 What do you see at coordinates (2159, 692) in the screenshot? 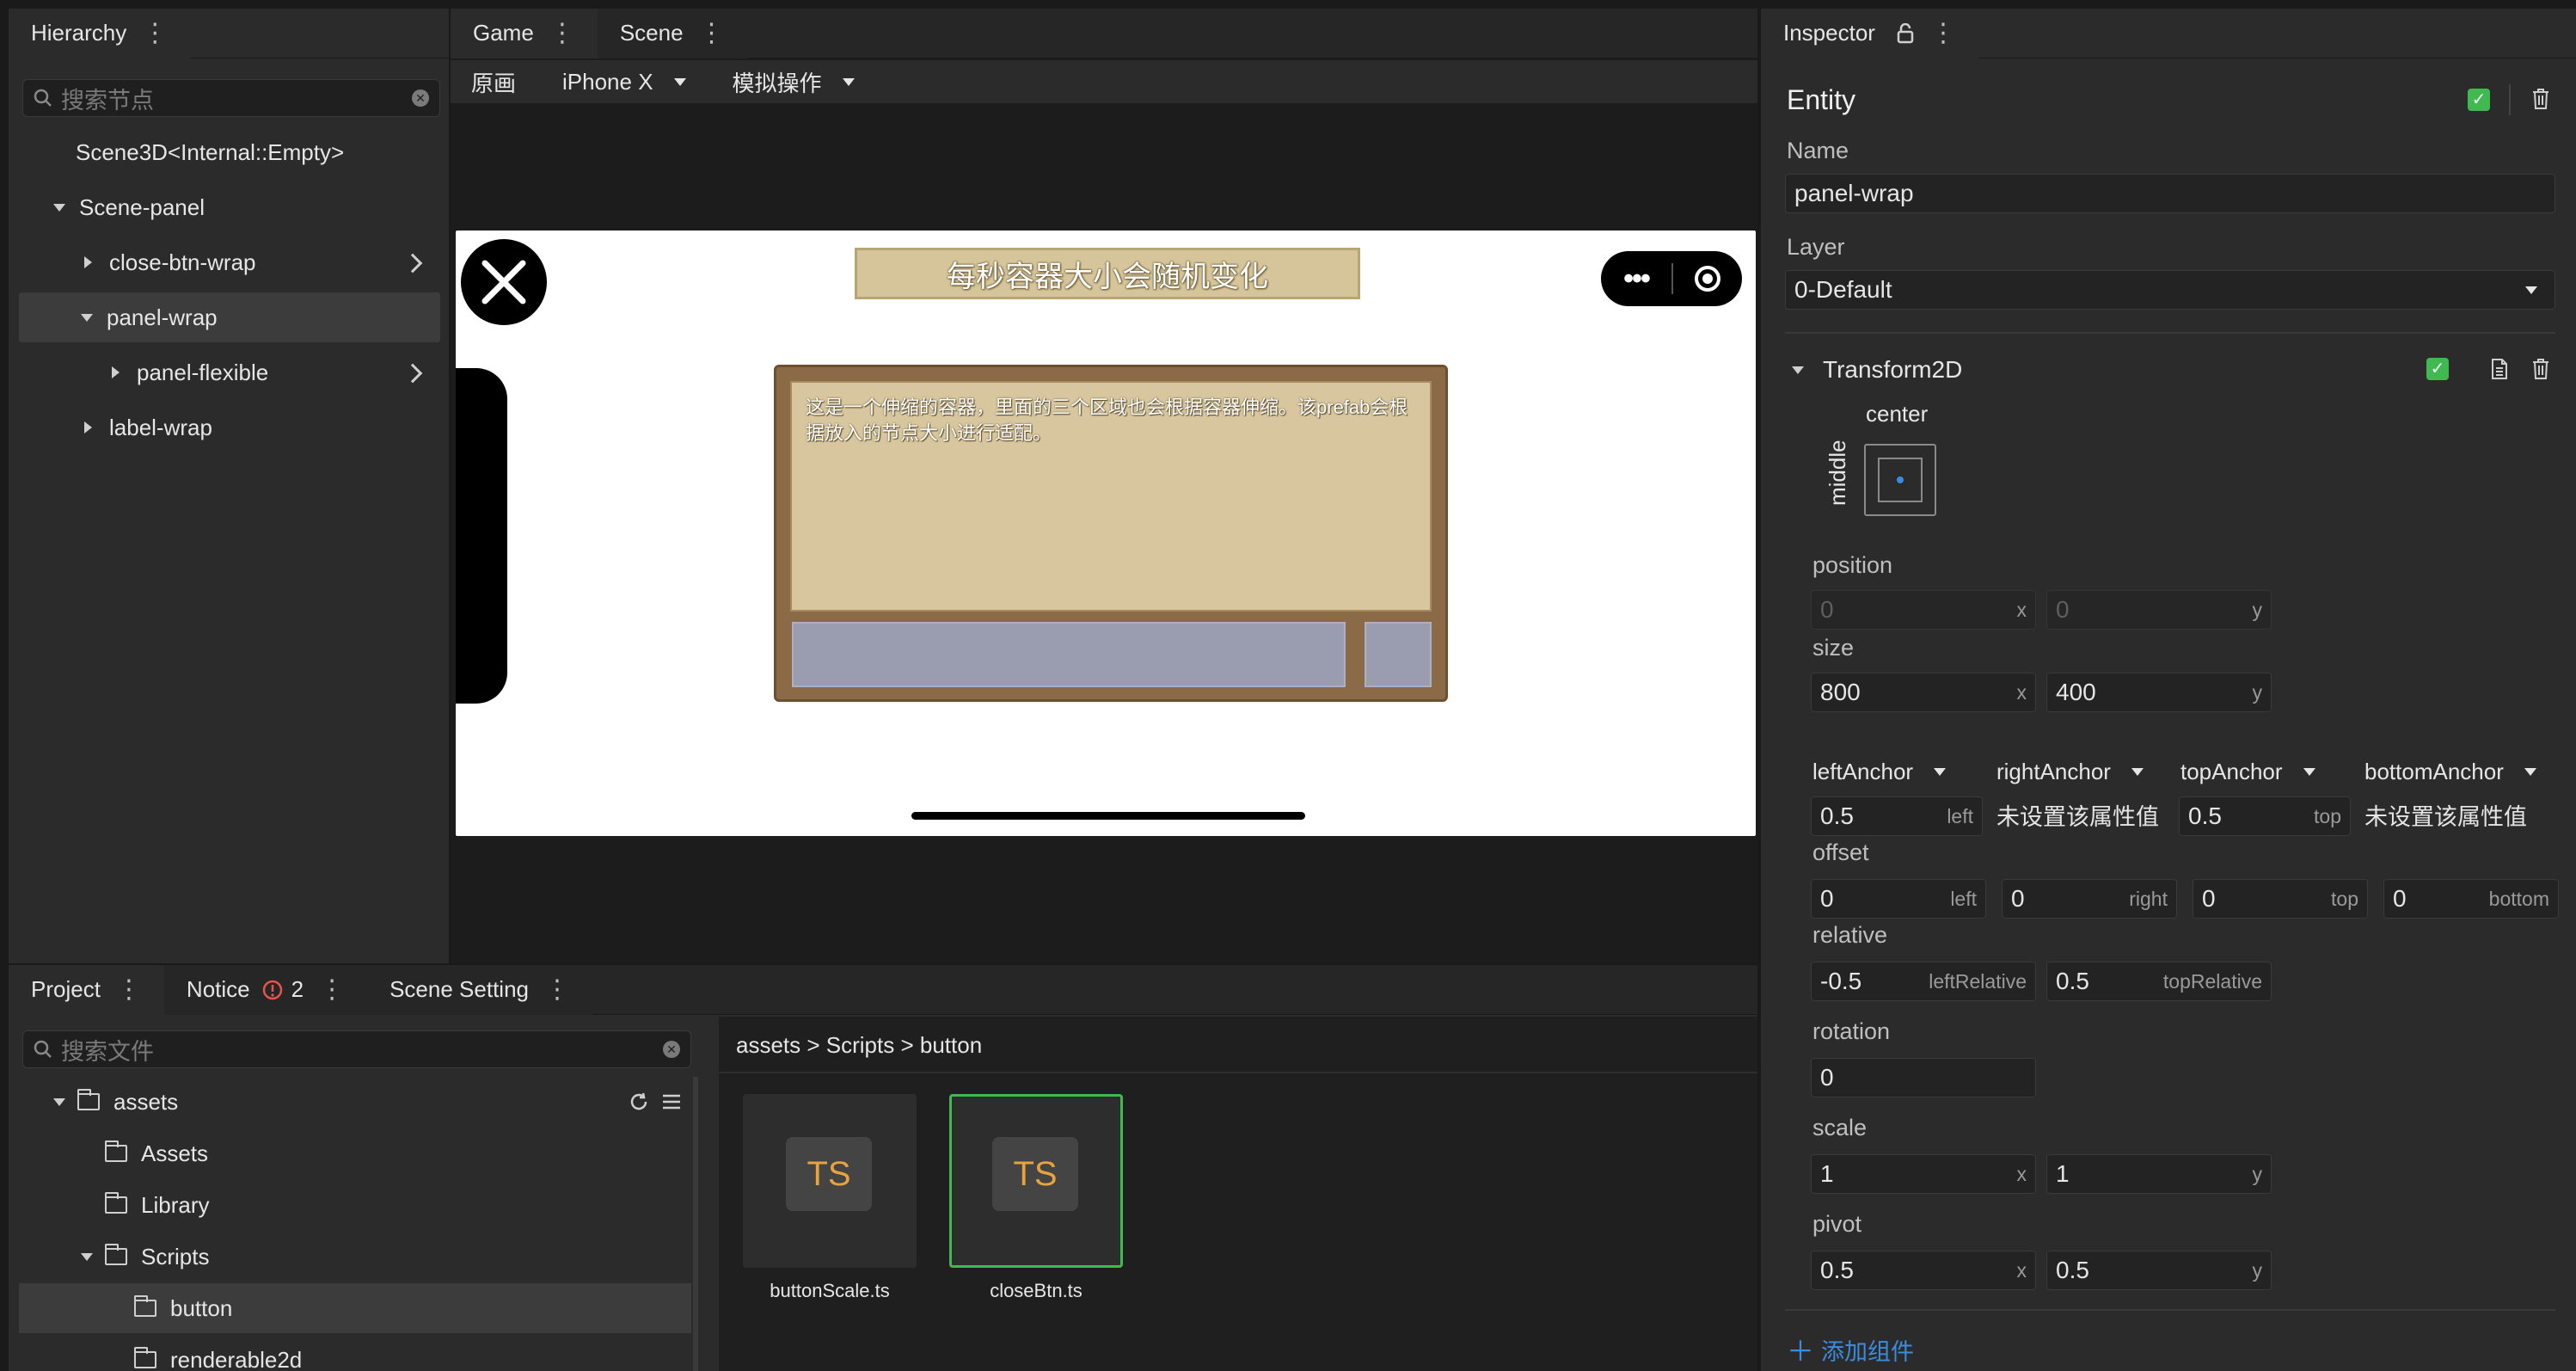
I see `size-y-input: 400 y` at bounding box center [2159, 692].